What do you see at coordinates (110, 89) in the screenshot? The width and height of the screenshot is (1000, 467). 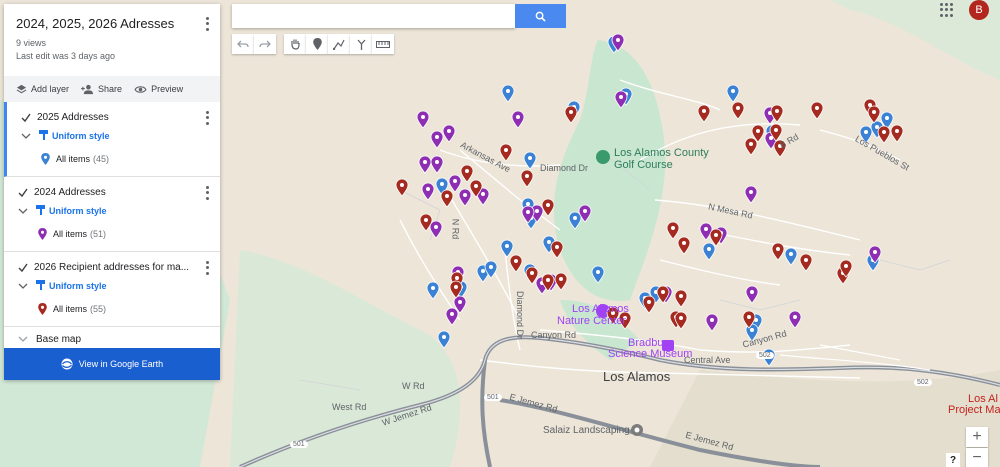 I see `share-label: Share` at bounding box center [110, 89].